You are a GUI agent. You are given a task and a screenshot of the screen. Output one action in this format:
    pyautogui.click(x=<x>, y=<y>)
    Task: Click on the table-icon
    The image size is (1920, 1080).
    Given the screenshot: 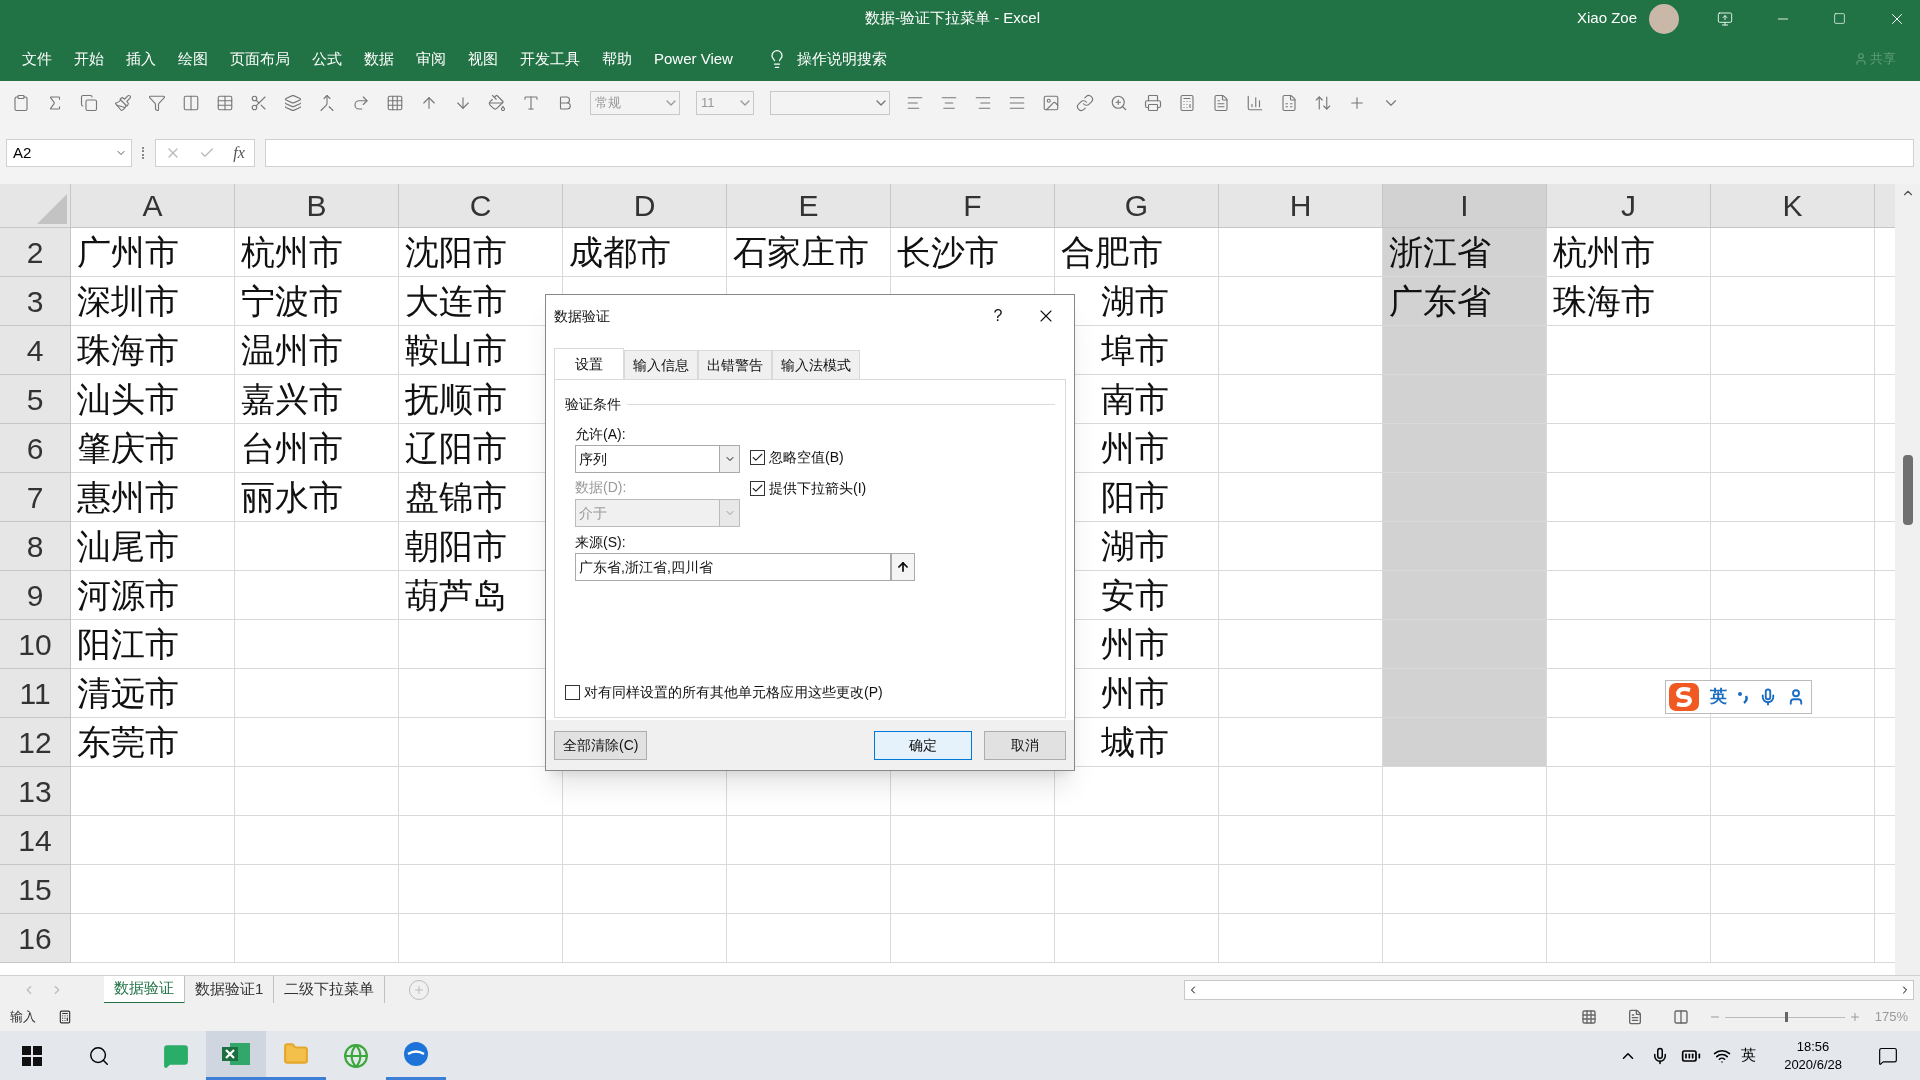 What is the action you would take?
    pyautogui.click(x=225, y=103)
    